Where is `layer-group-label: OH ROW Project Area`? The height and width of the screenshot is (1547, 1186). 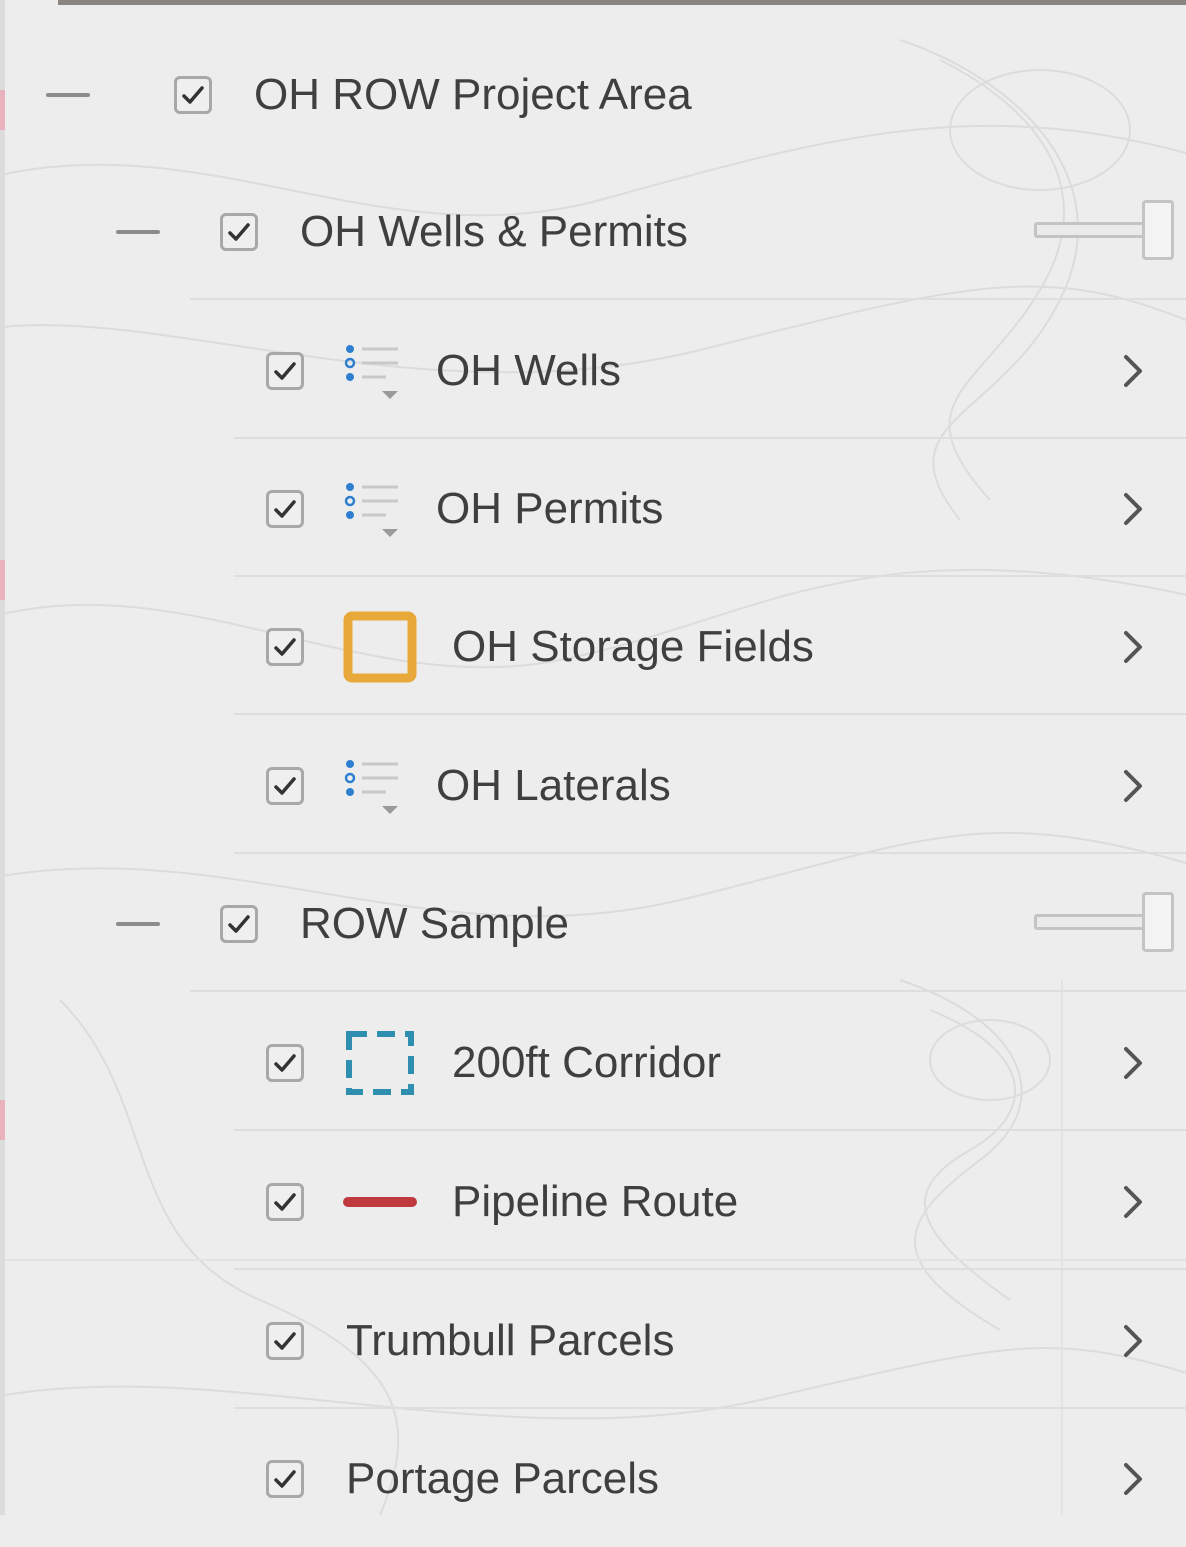 layer-group-label: OH ROW Project Area is located at coordinates (473, 94).